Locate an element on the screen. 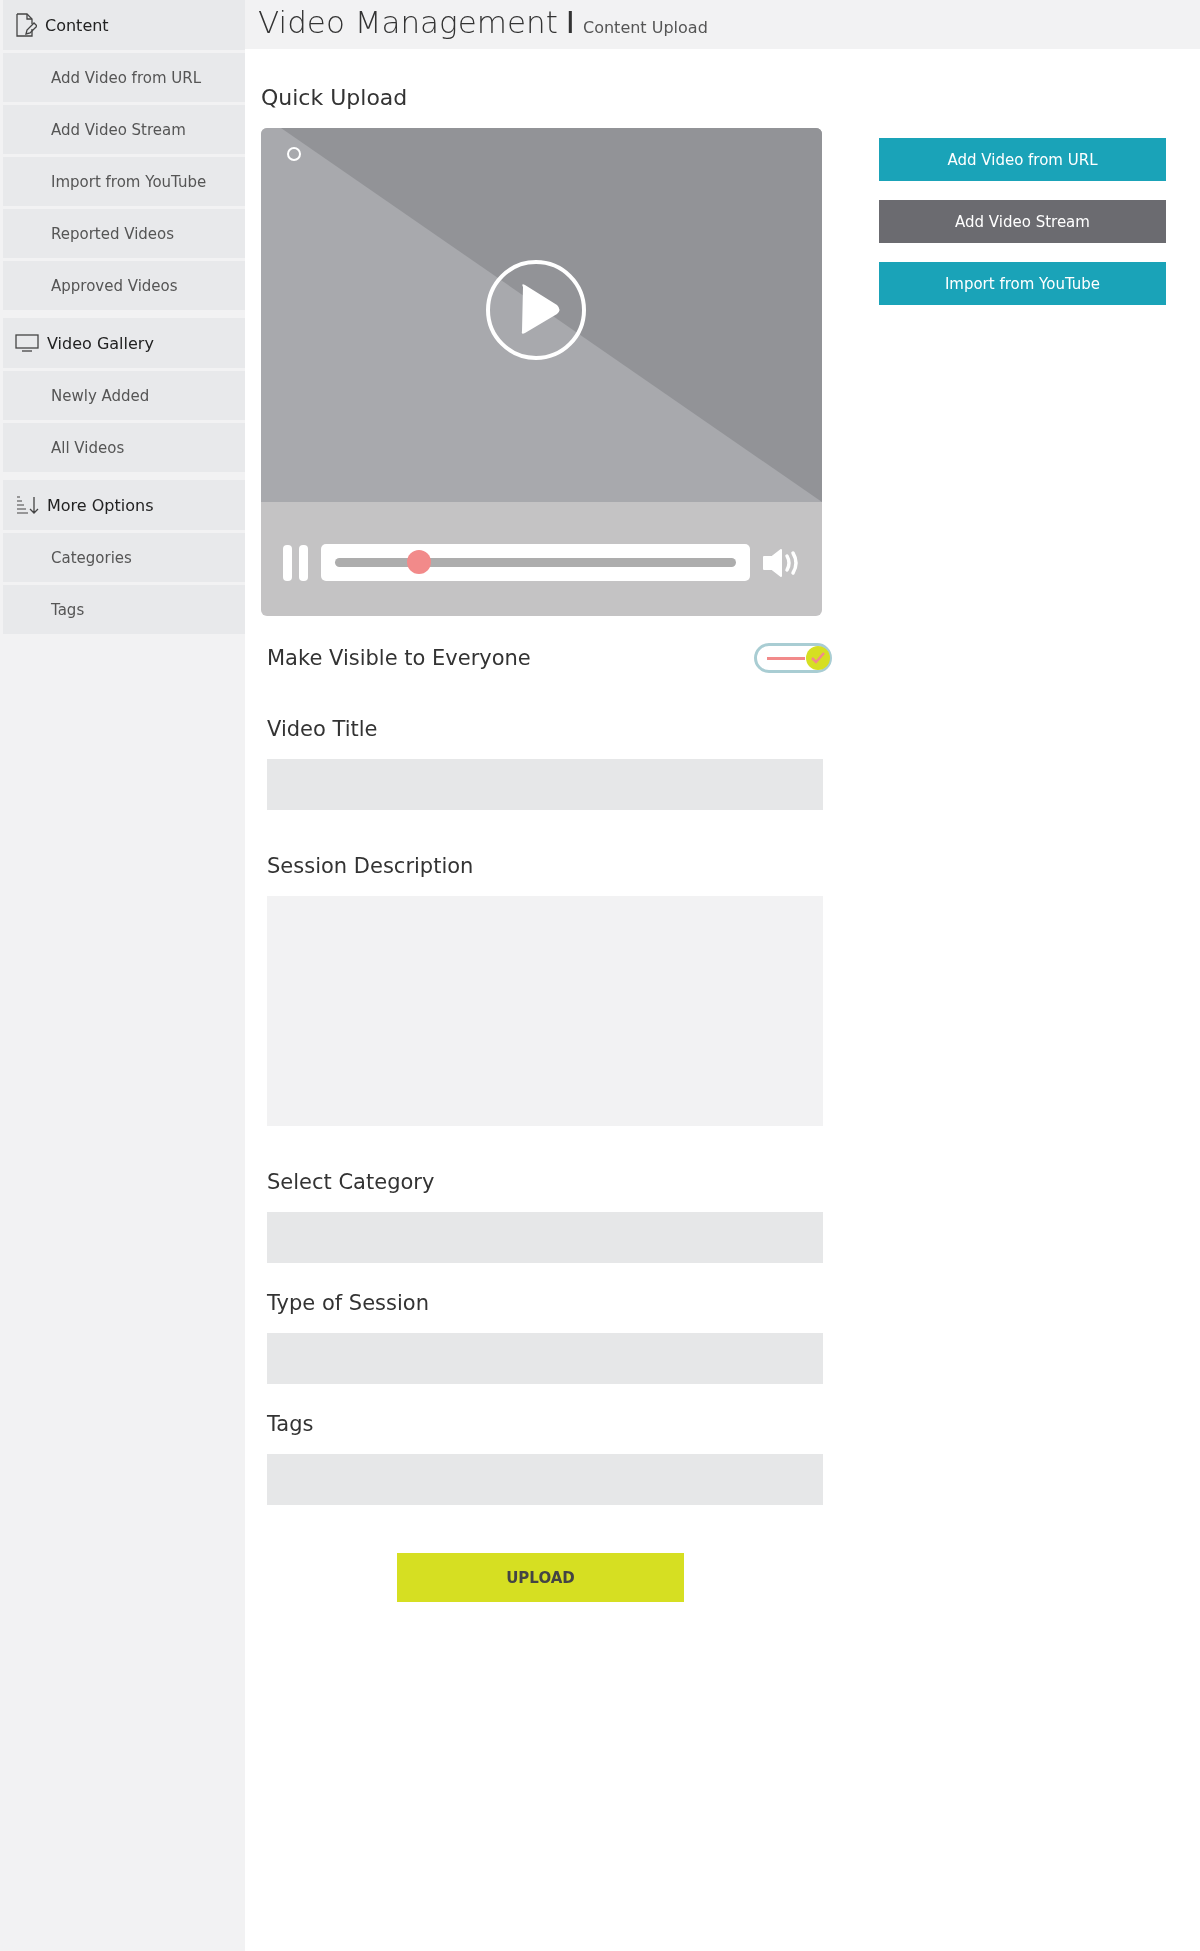 This screenshot has width=1200, height=1951. page-subtitle: Content Upload is located at coordinates (645, 27).